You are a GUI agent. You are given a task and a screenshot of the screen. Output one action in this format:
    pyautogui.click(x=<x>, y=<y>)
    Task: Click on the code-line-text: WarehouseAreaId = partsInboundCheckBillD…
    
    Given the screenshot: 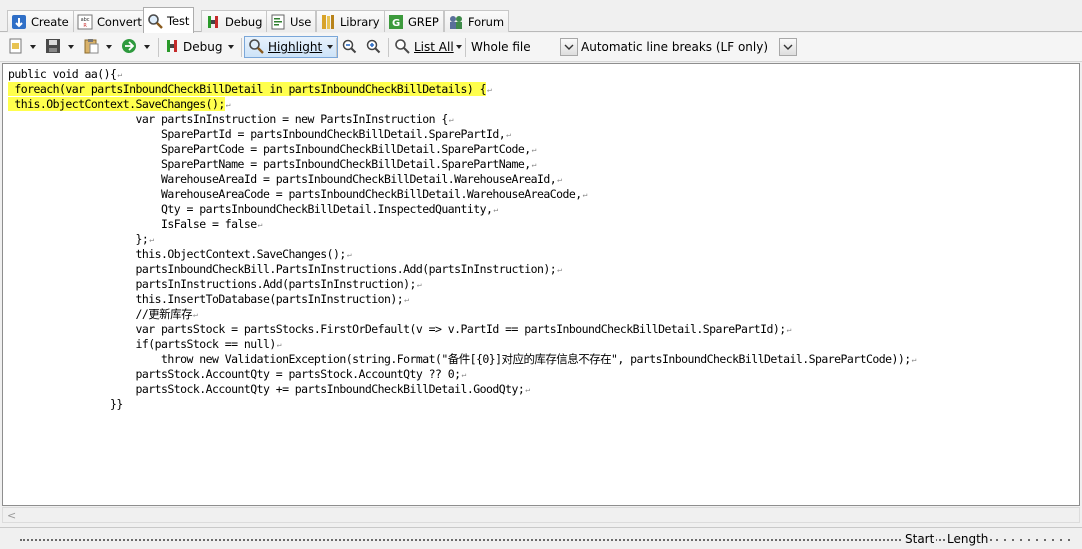 What is the action you would take?
    pyautogui.click(x=282, y=179)
    